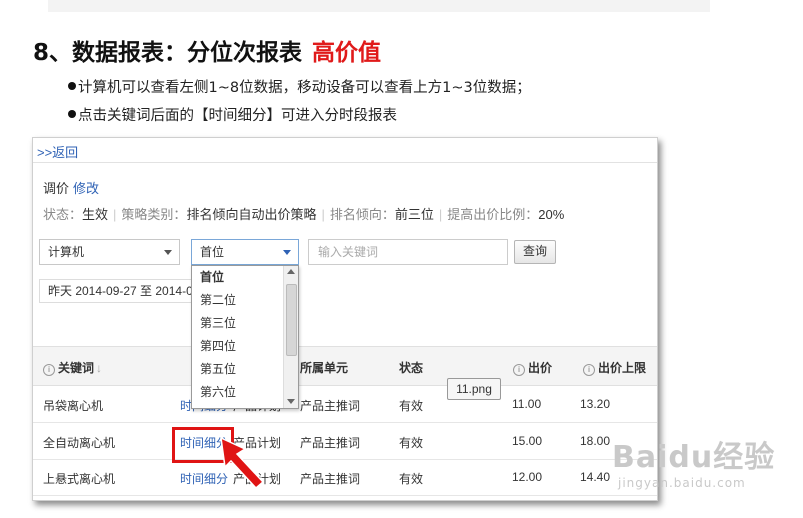  What do you see at coordinates (237, 116) in the screenshot?
I see `bullet-text: 点击关键词后面的【时间细分】可进入分时段报表` at bounding box center [237, 116].